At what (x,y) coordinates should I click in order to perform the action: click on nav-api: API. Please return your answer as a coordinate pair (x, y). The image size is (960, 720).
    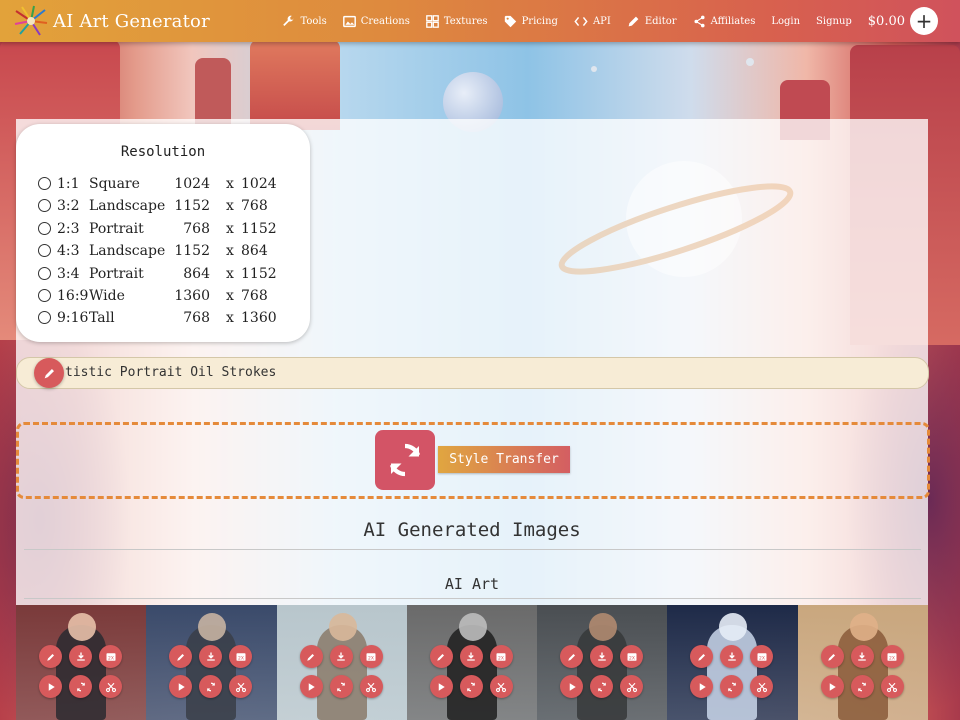
    Looking at the image, I should click on (592, 21).